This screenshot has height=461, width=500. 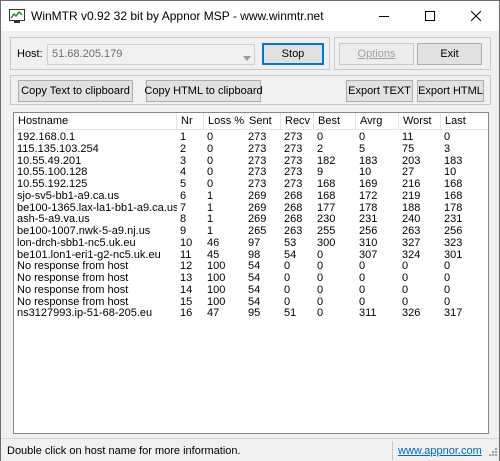 What do you see at coordinates (408, 172) in the screenshot?
I see `cell-worst: 27` at bounding box center [408, 172].